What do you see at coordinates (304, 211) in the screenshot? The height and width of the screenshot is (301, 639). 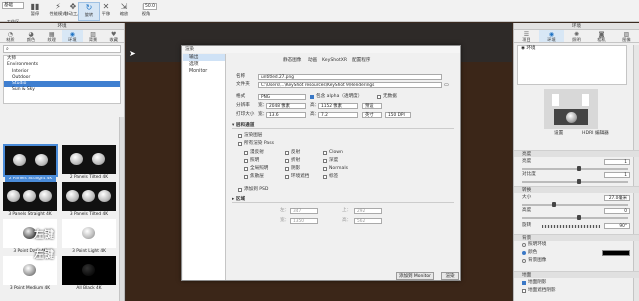 I see `region-left-field: 347` at bounding box center [304, 211].